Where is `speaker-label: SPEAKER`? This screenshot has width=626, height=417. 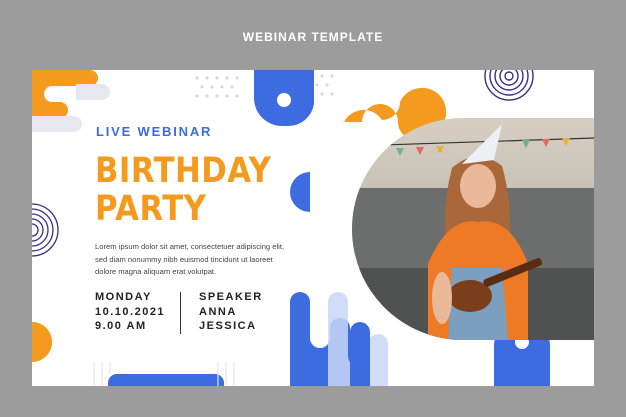 speaker-label: SPEAKER is located at coordinates (231, 297).